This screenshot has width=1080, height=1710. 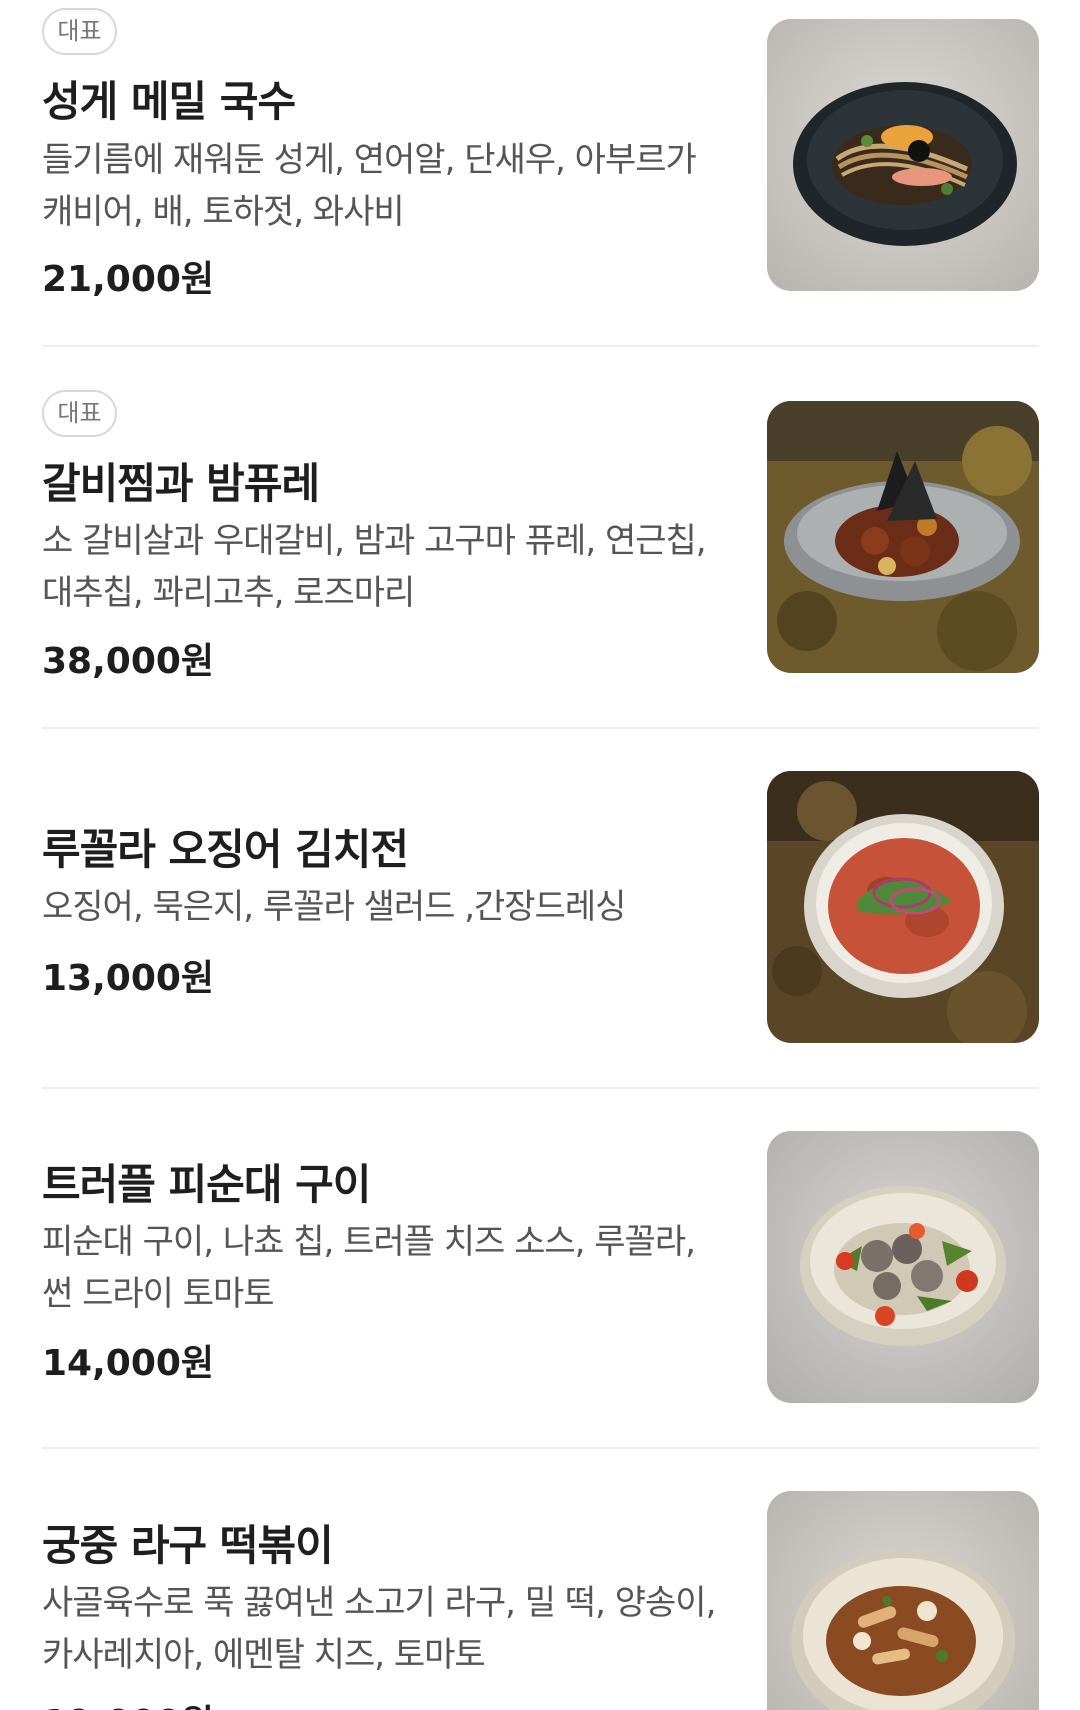 I want to click on menu-item-name: 루꼴라 오징어 김치전, so click(x=225, y=846).